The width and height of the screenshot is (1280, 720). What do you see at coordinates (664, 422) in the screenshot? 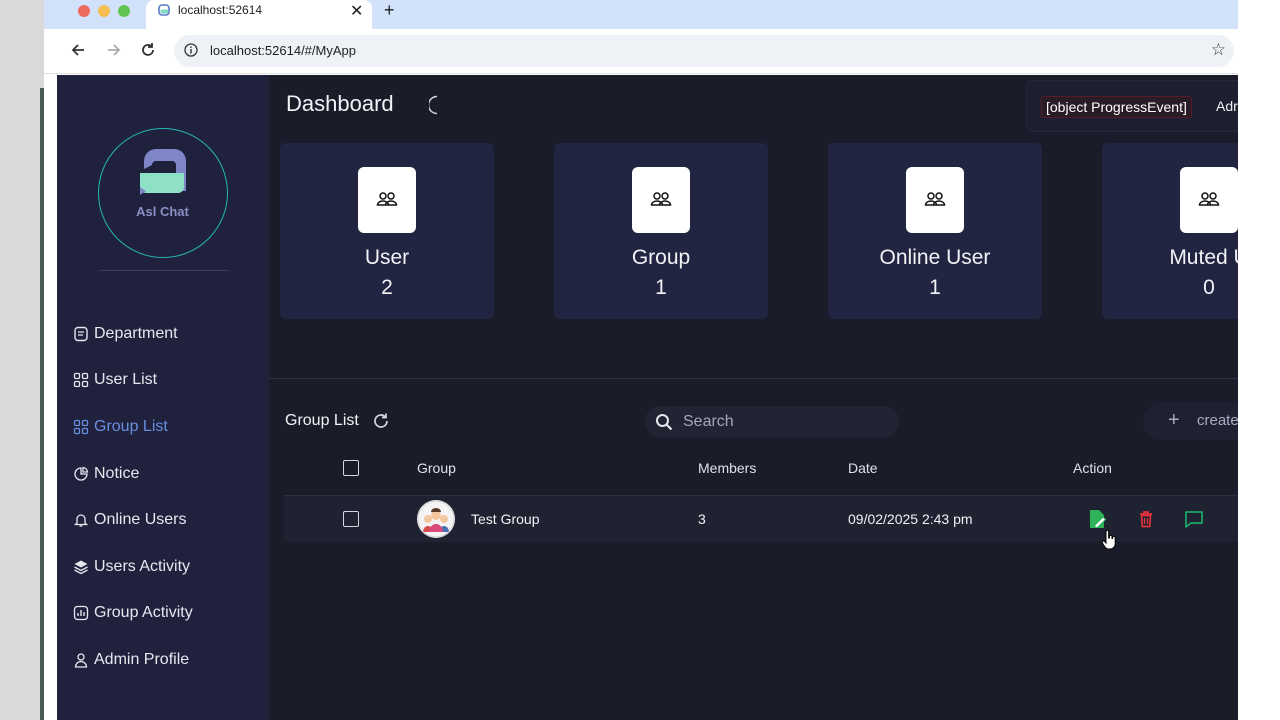
I see `search-icon` at bounding box center [664, 422].